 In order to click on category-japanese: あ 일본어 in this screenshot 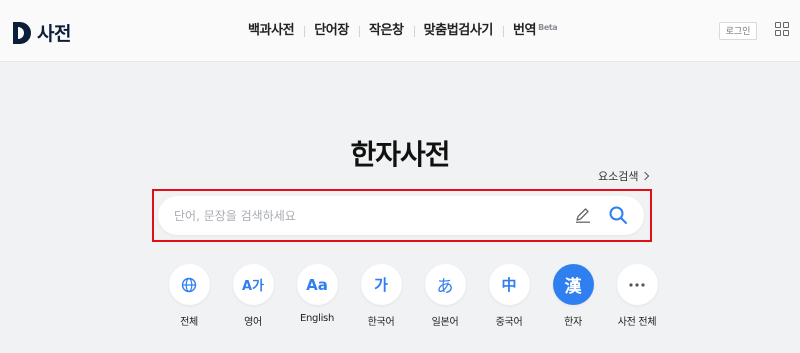, I will do `click(445, 296)`.